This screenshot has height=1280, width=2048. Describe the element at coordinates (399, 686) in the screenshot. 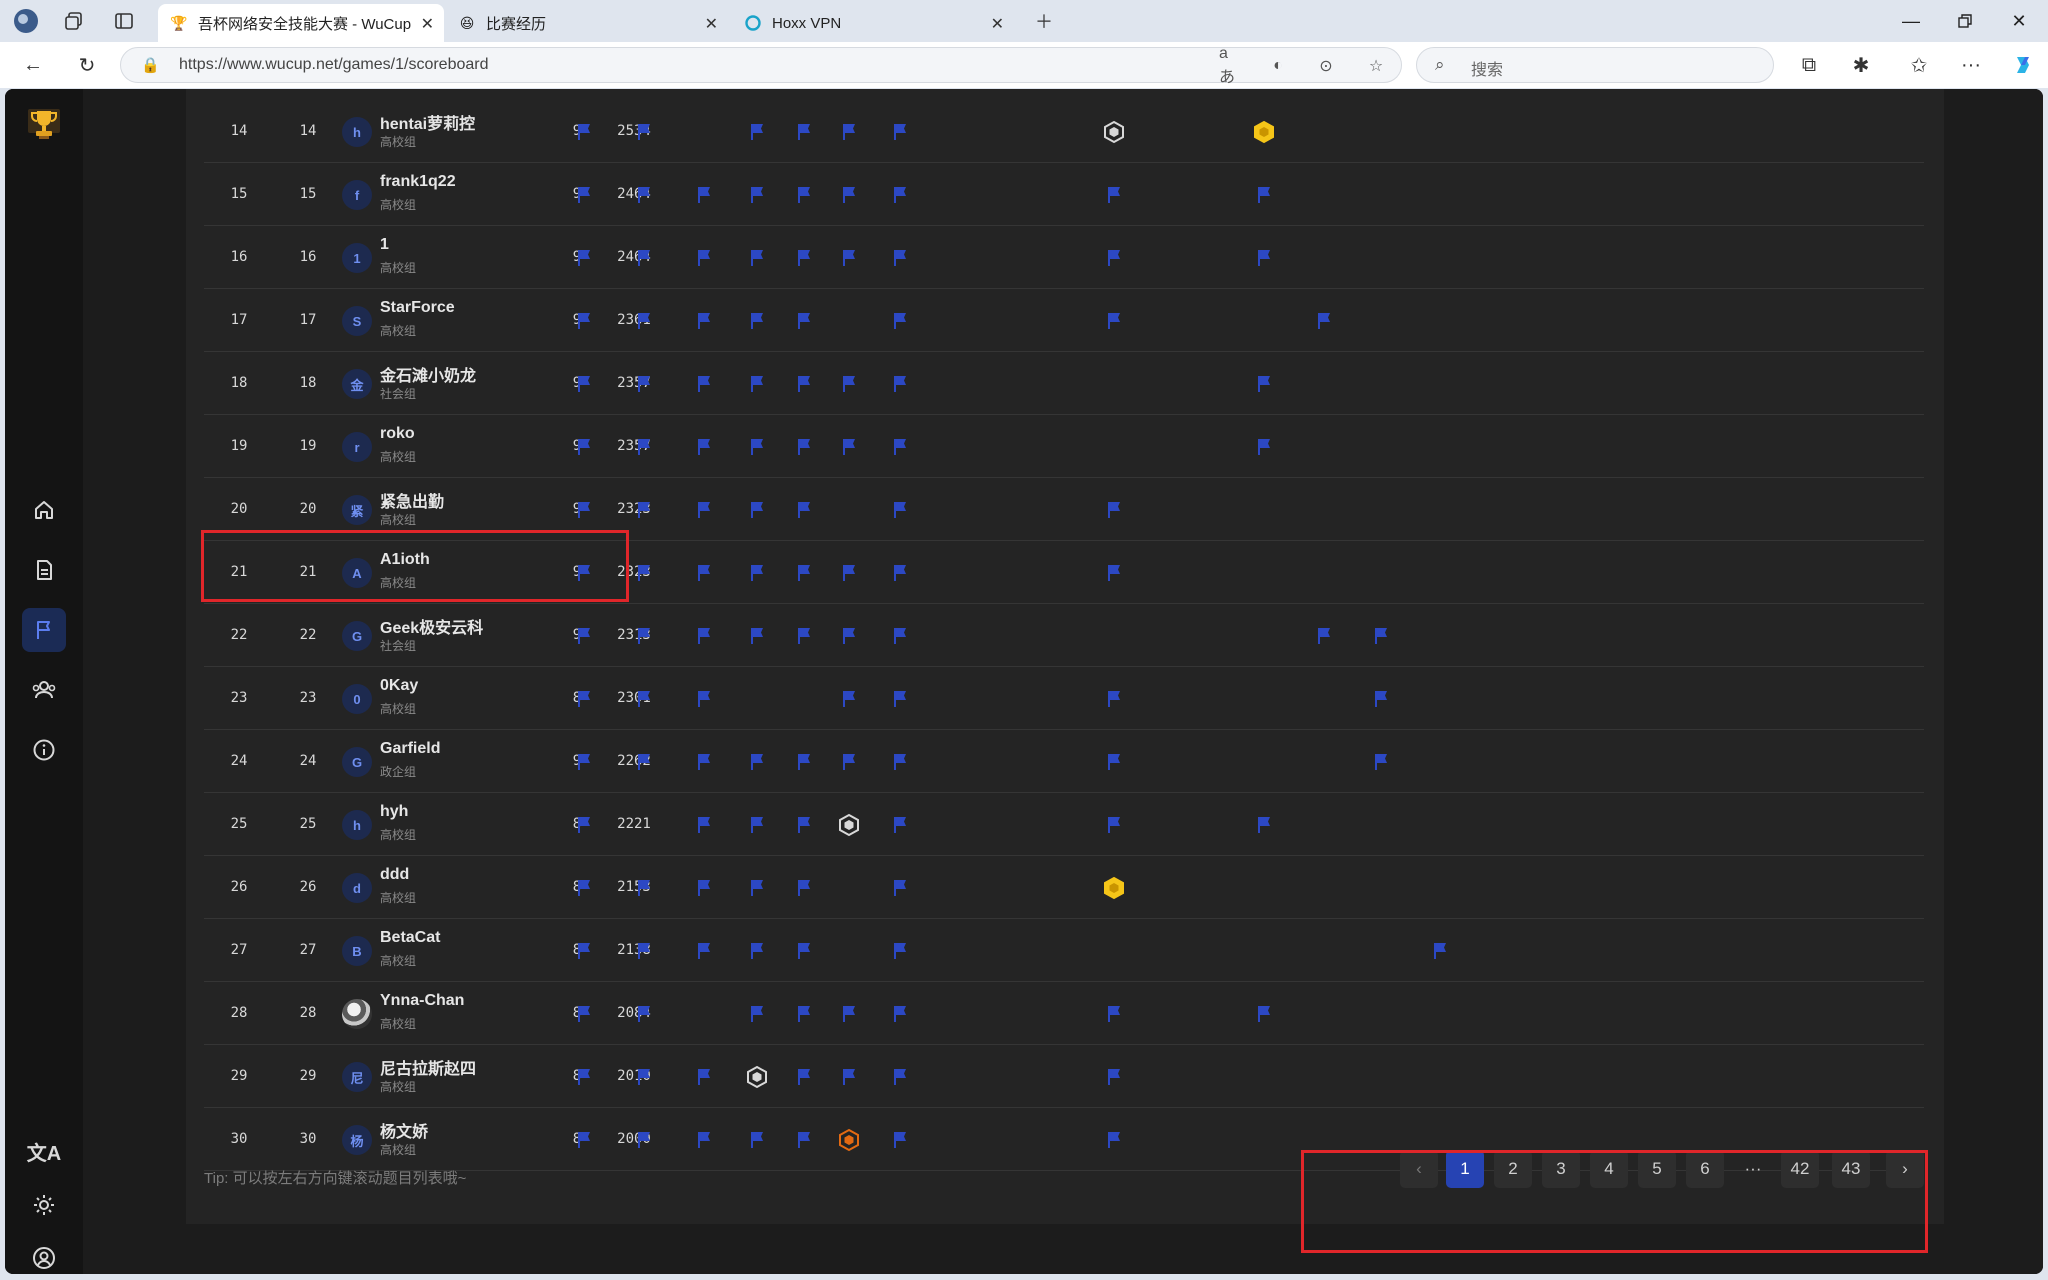

I see `team-name: 0Kay` at that location.